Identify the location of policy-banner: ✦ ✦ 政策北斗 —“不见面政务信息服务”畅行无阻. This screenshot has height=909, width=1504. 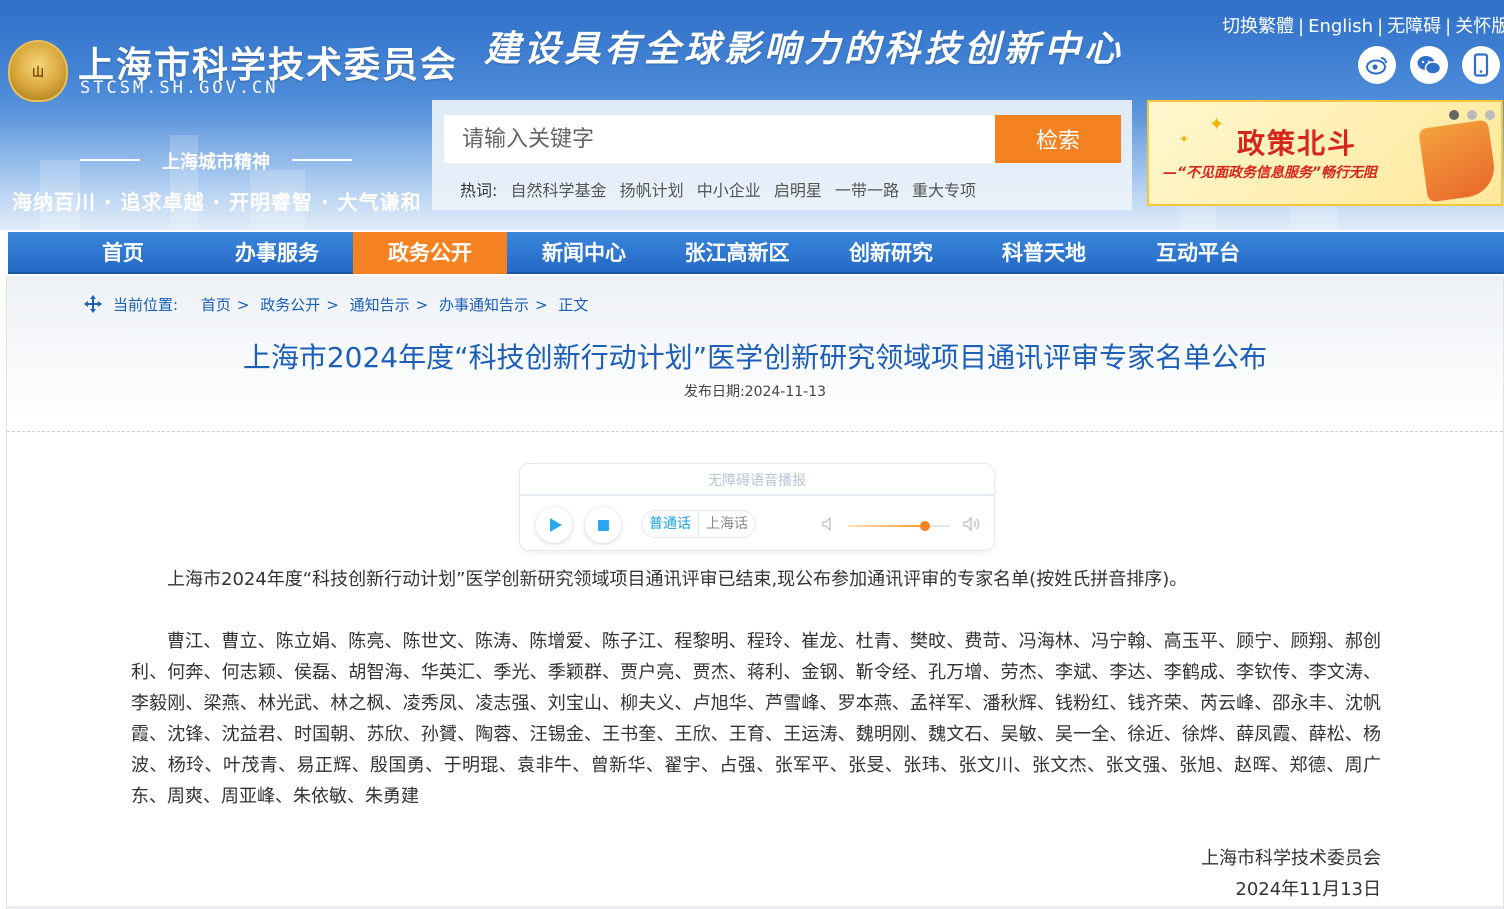
(1325, 153).